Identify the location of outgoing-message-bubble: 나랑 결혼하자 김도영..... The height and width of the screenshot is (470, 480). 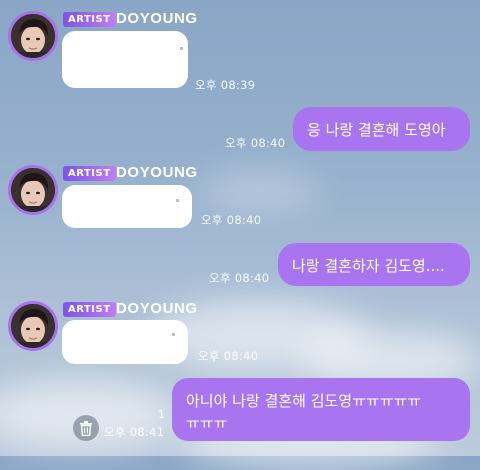
(374, 264).